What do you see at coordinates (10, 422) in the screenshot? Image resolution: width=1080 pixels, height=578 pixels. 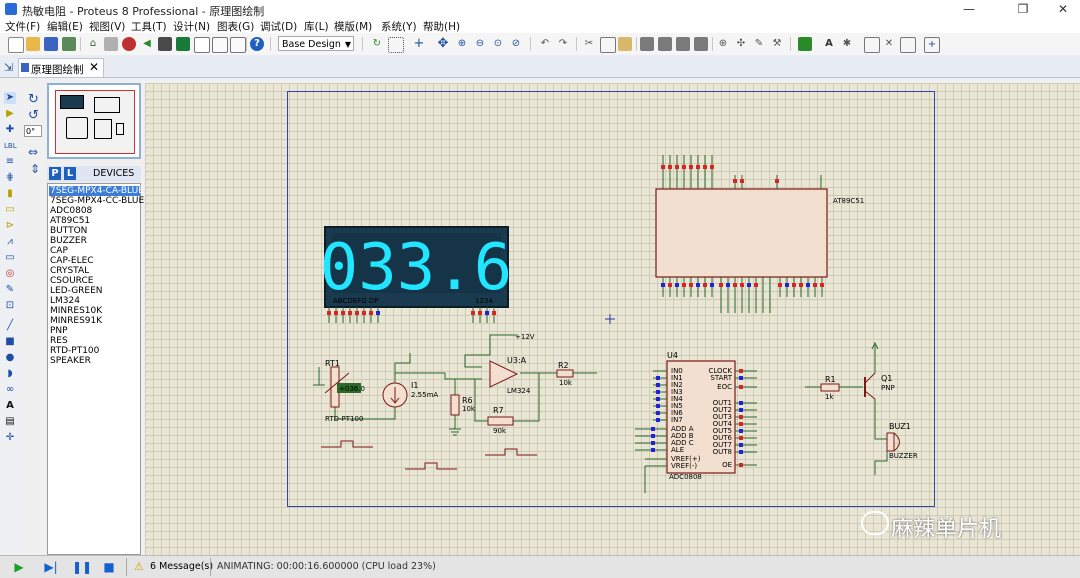 I see `symbol-icon: ▤` at bounding box center [10, 422].